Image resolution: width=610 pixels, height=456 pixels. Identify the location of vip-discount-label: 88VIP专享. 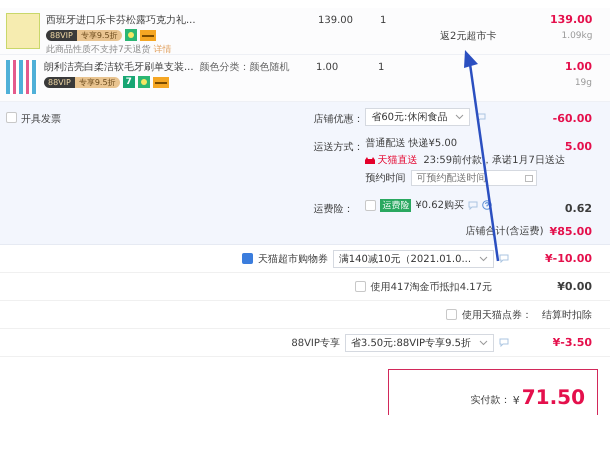
(315, 343).